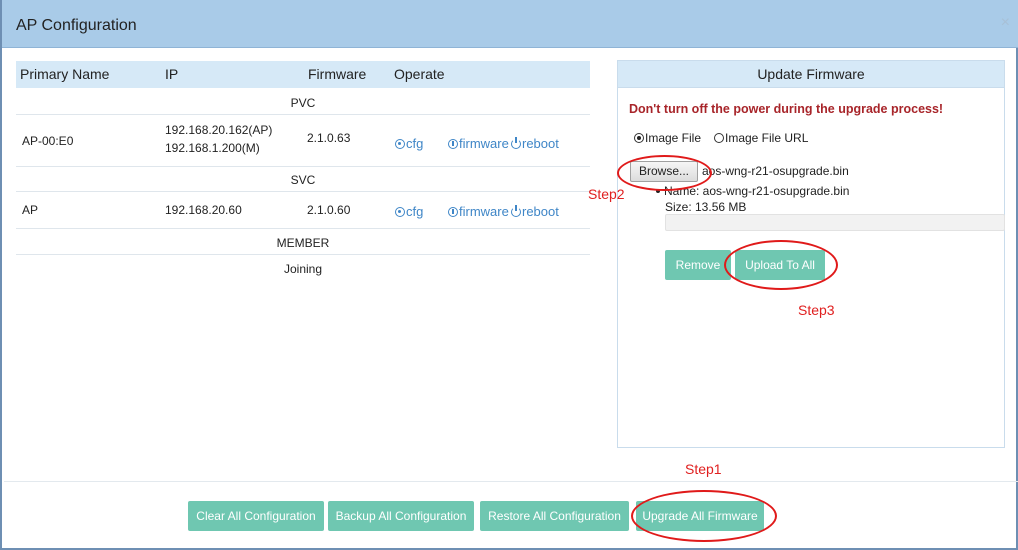  What do you see at coordinates (703, 469) in the screenshot?
I see `step1-annotation: Step1` at bounding box center [703, 469].